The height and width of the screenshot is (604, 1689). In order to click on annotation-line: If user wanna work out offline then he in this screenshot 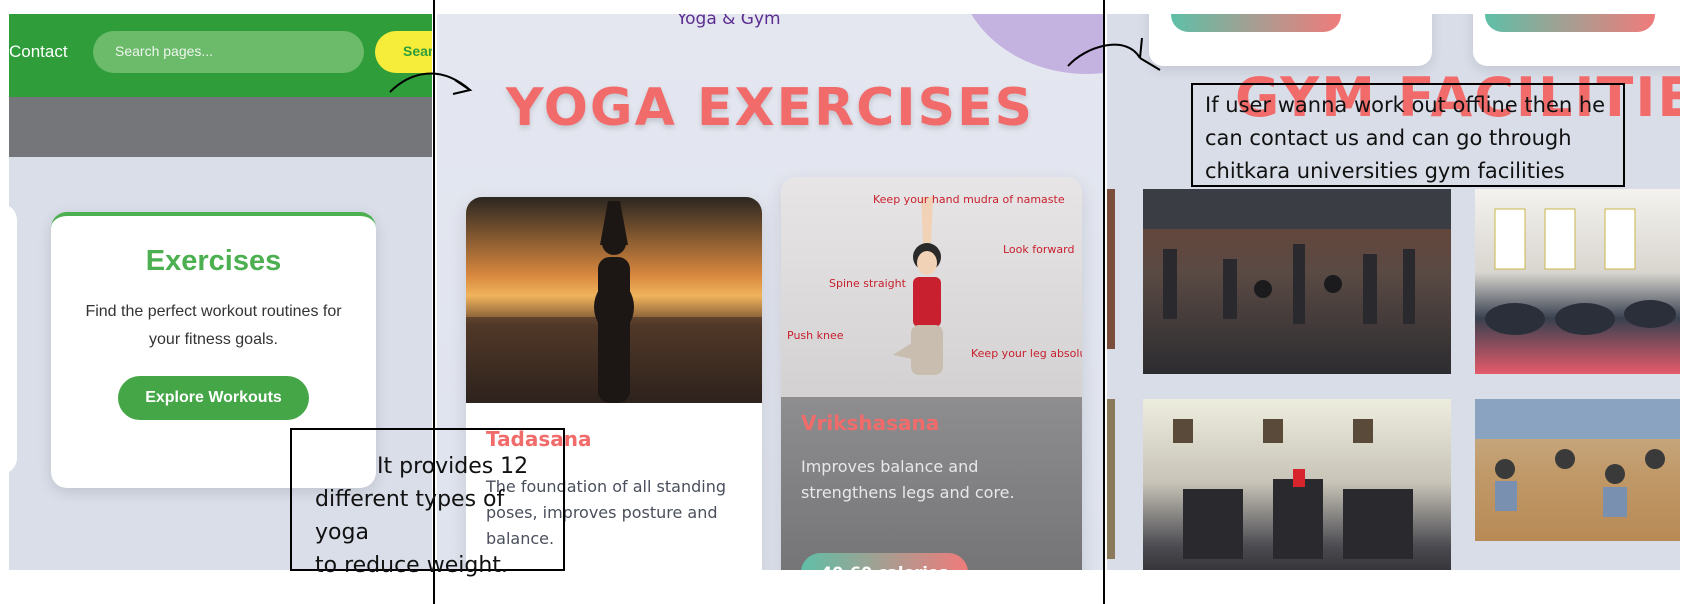, I will do `click(1405, 105)`.